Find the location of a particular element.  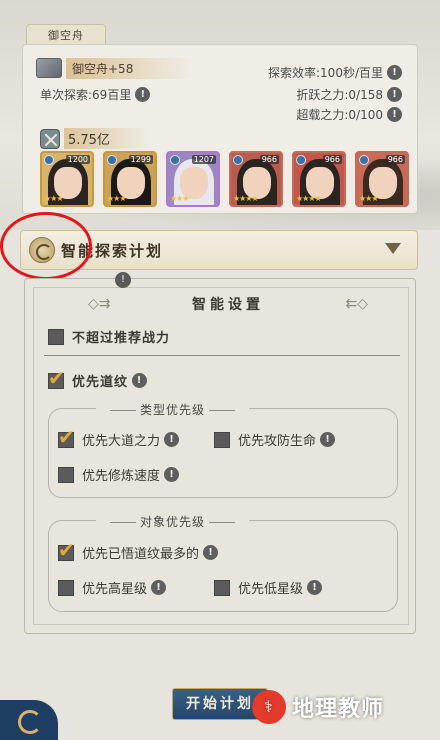

type-priority-title-text: 类型优先级 is located at coordinates (173, 410).